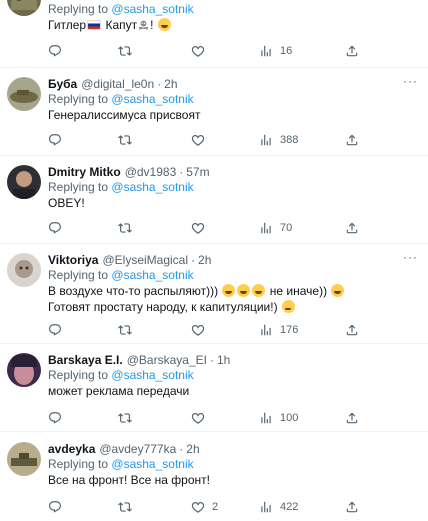  Describe the element at coordinates (275, 228) in the screenshot. I see `views-button: 70` at that location.